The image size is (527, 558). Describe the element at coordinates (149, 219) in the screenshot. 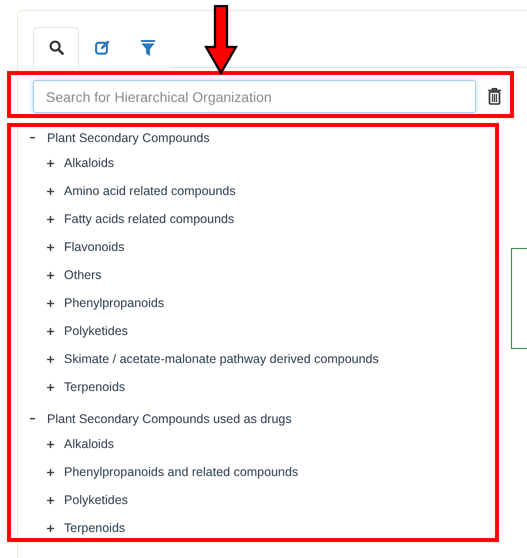

I see `tree-item: Fatty acids related compounds` at that location.